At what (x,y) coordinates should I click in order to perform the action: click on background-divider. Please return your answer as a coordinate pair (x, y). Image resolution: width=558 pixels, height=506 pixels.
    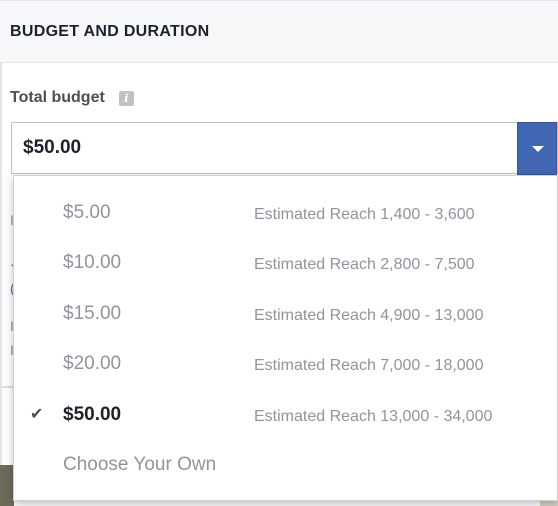
    Looking at the image, I should click on (7, 387).